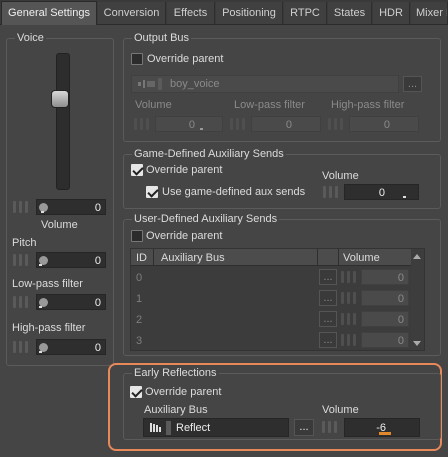 This screenshot has height=457, width=448. What do you see at coordinates (184, 236) in the screenshot?
I see `user-override-label: Override parent` at bounding box center [184, 236].